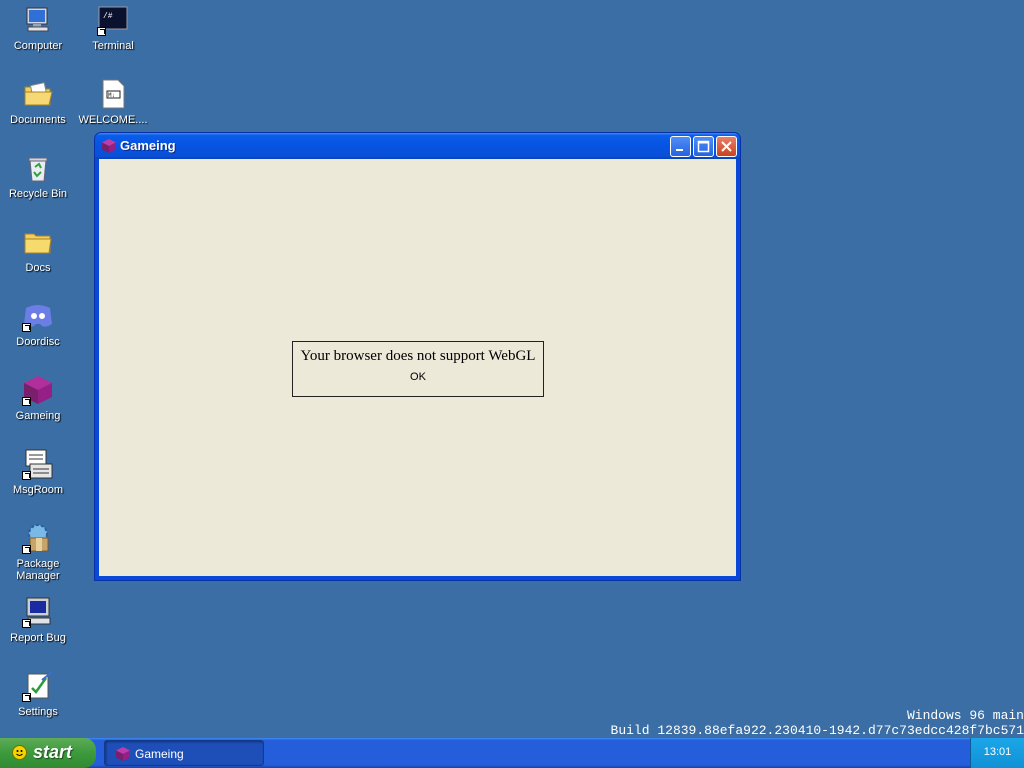 This screenshot has width=1024, height=768. What do you see at coordinates (38, 612) in the screenshot?
I see `report-bug-icon` at bounding box center [38, 612].